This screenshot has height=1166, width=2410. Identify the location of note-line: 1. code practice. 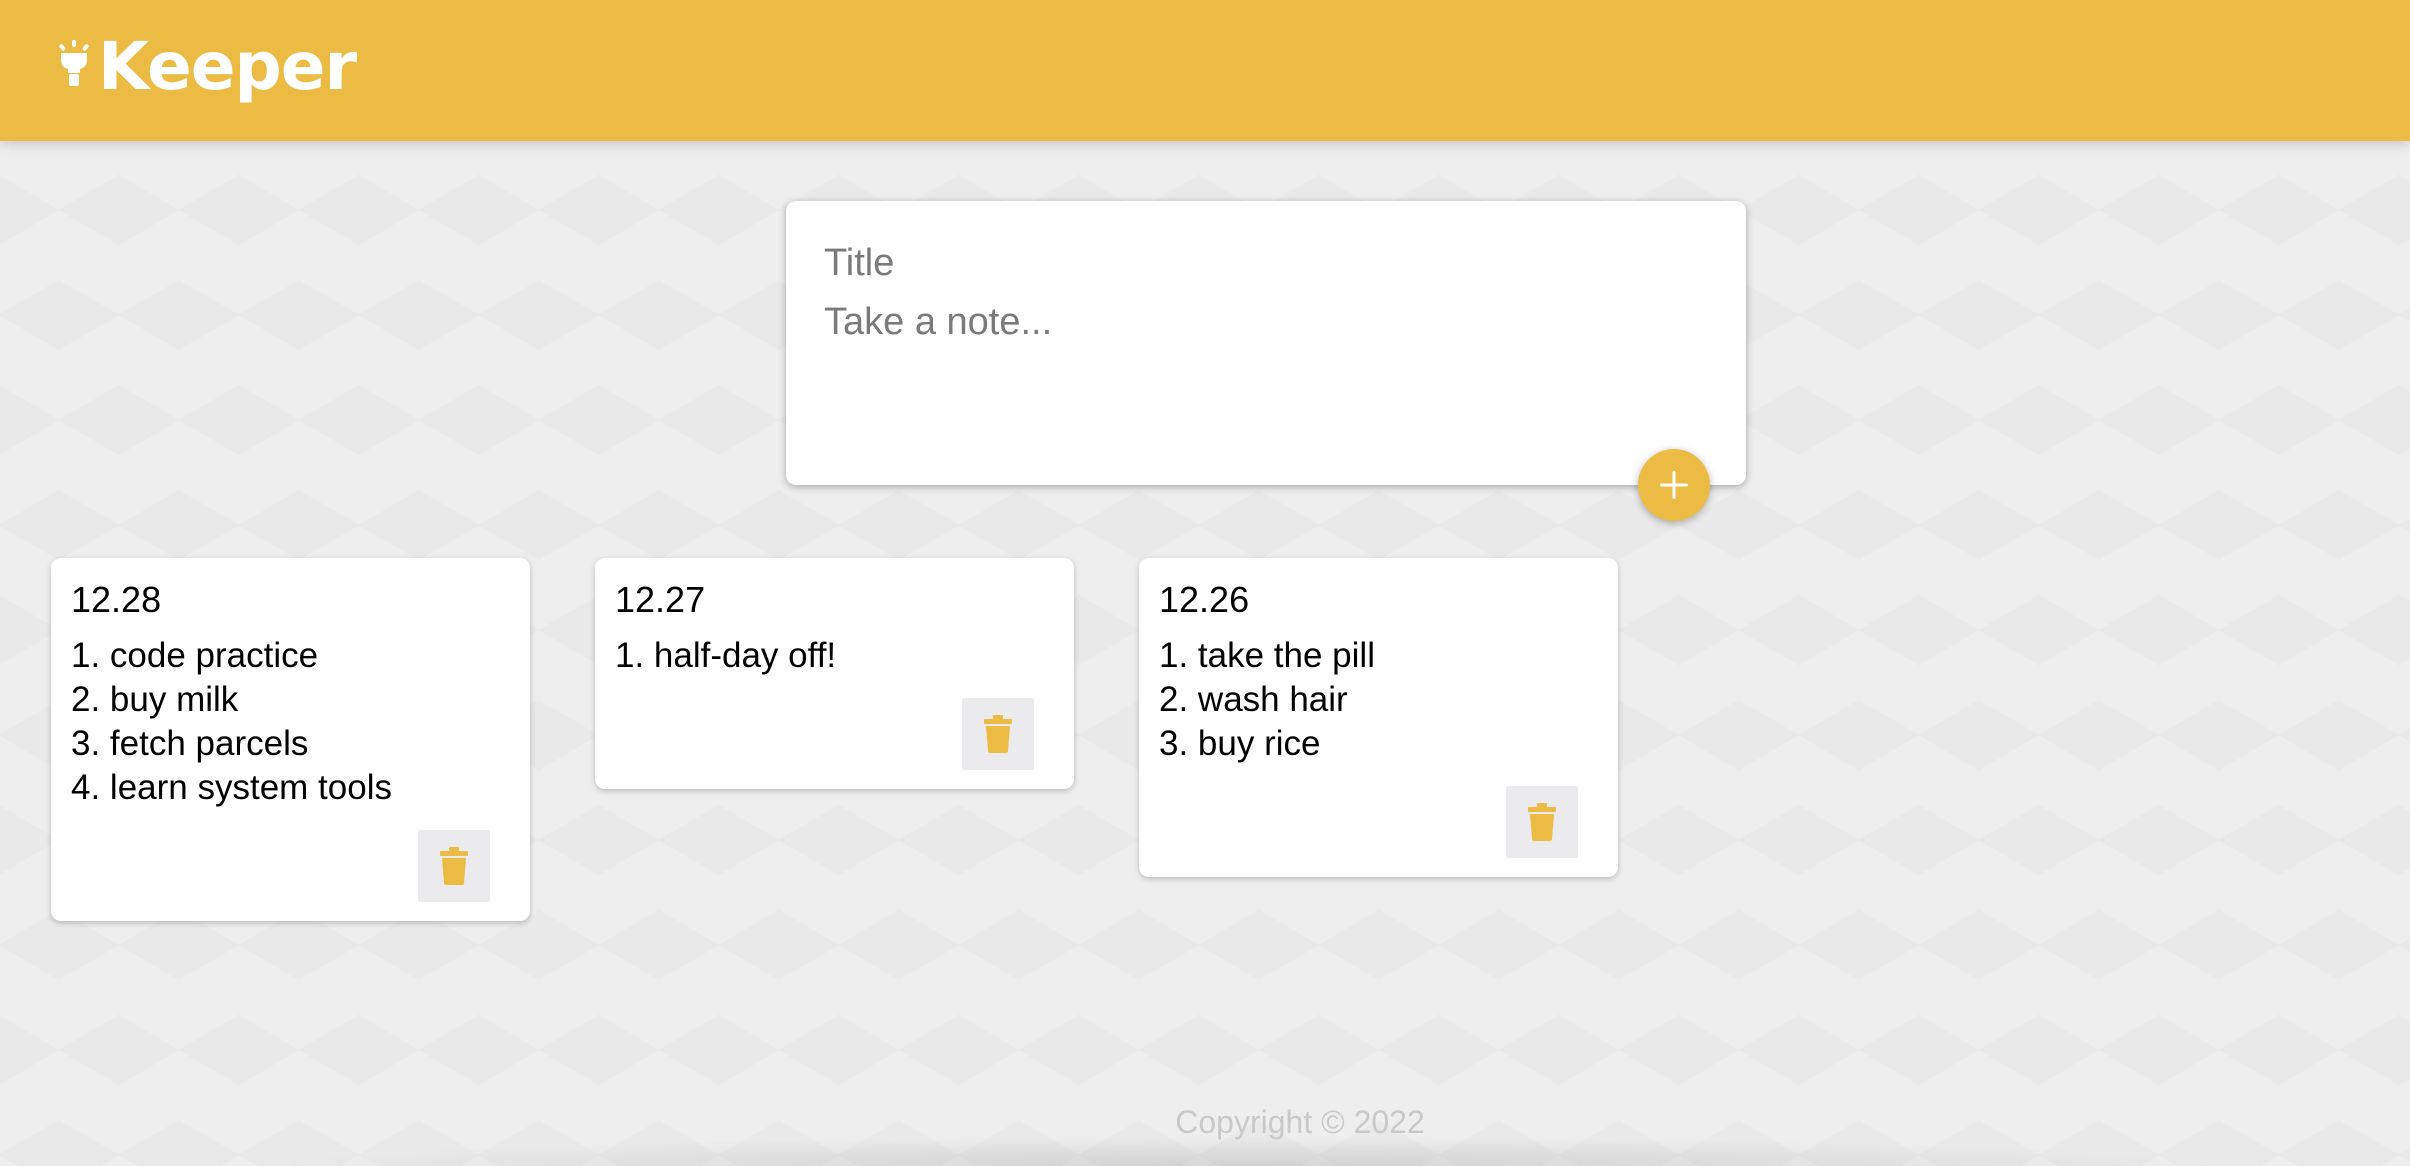
(195, 655).